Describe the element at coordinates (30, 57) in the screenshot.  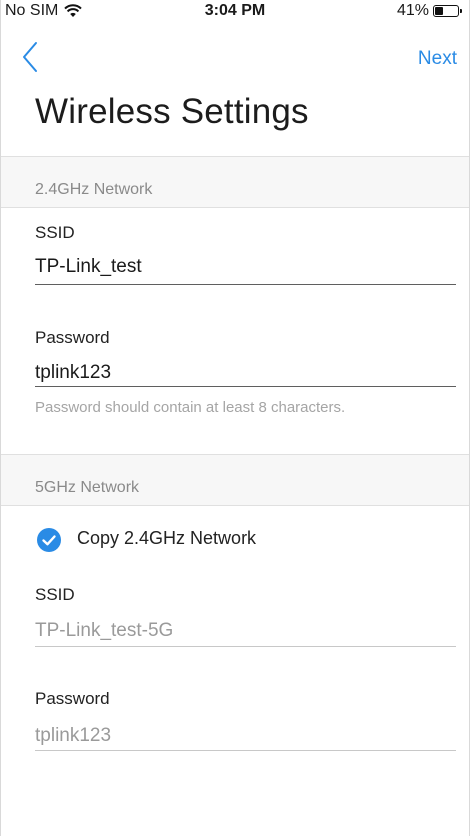
I see `chevron-left-icon` at that location.